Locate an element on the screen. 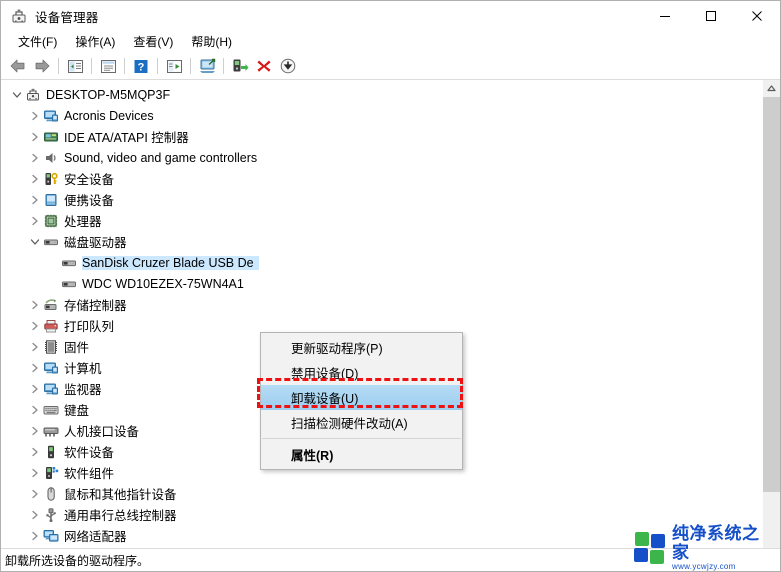  status-text: 卸载所选设备的驱动程序。 is located at coordinates (77, 560).